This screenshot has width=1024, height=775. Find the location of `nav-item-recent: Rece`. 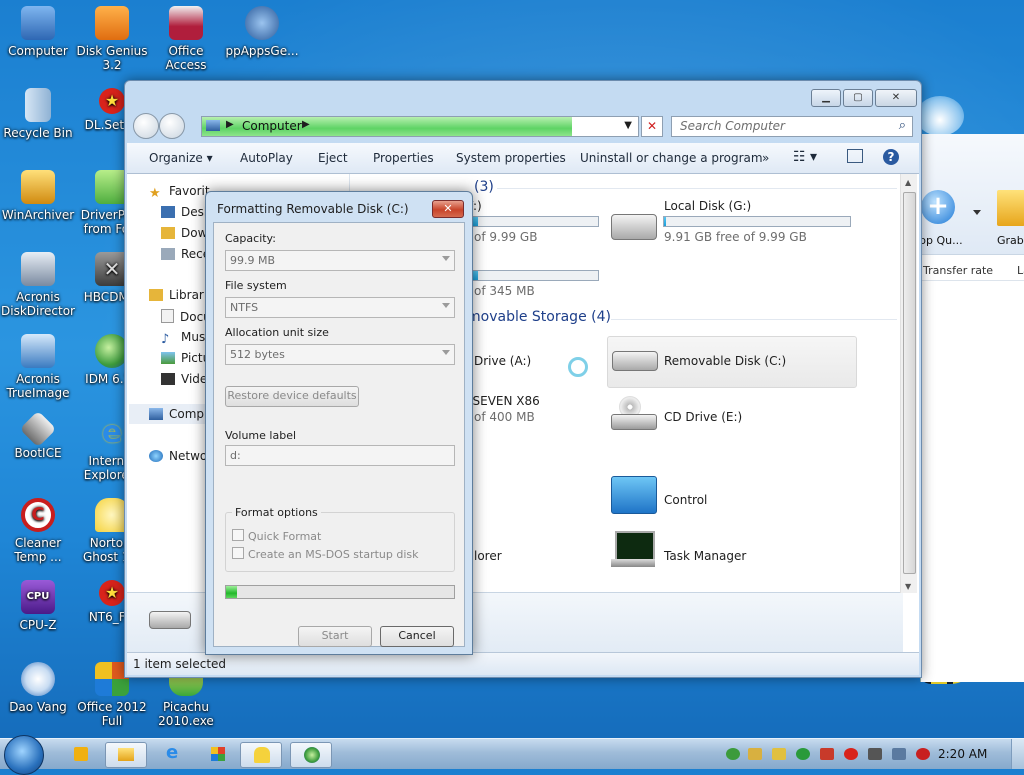

nav-item-recent: Rece is located at coordinates (185, 254).